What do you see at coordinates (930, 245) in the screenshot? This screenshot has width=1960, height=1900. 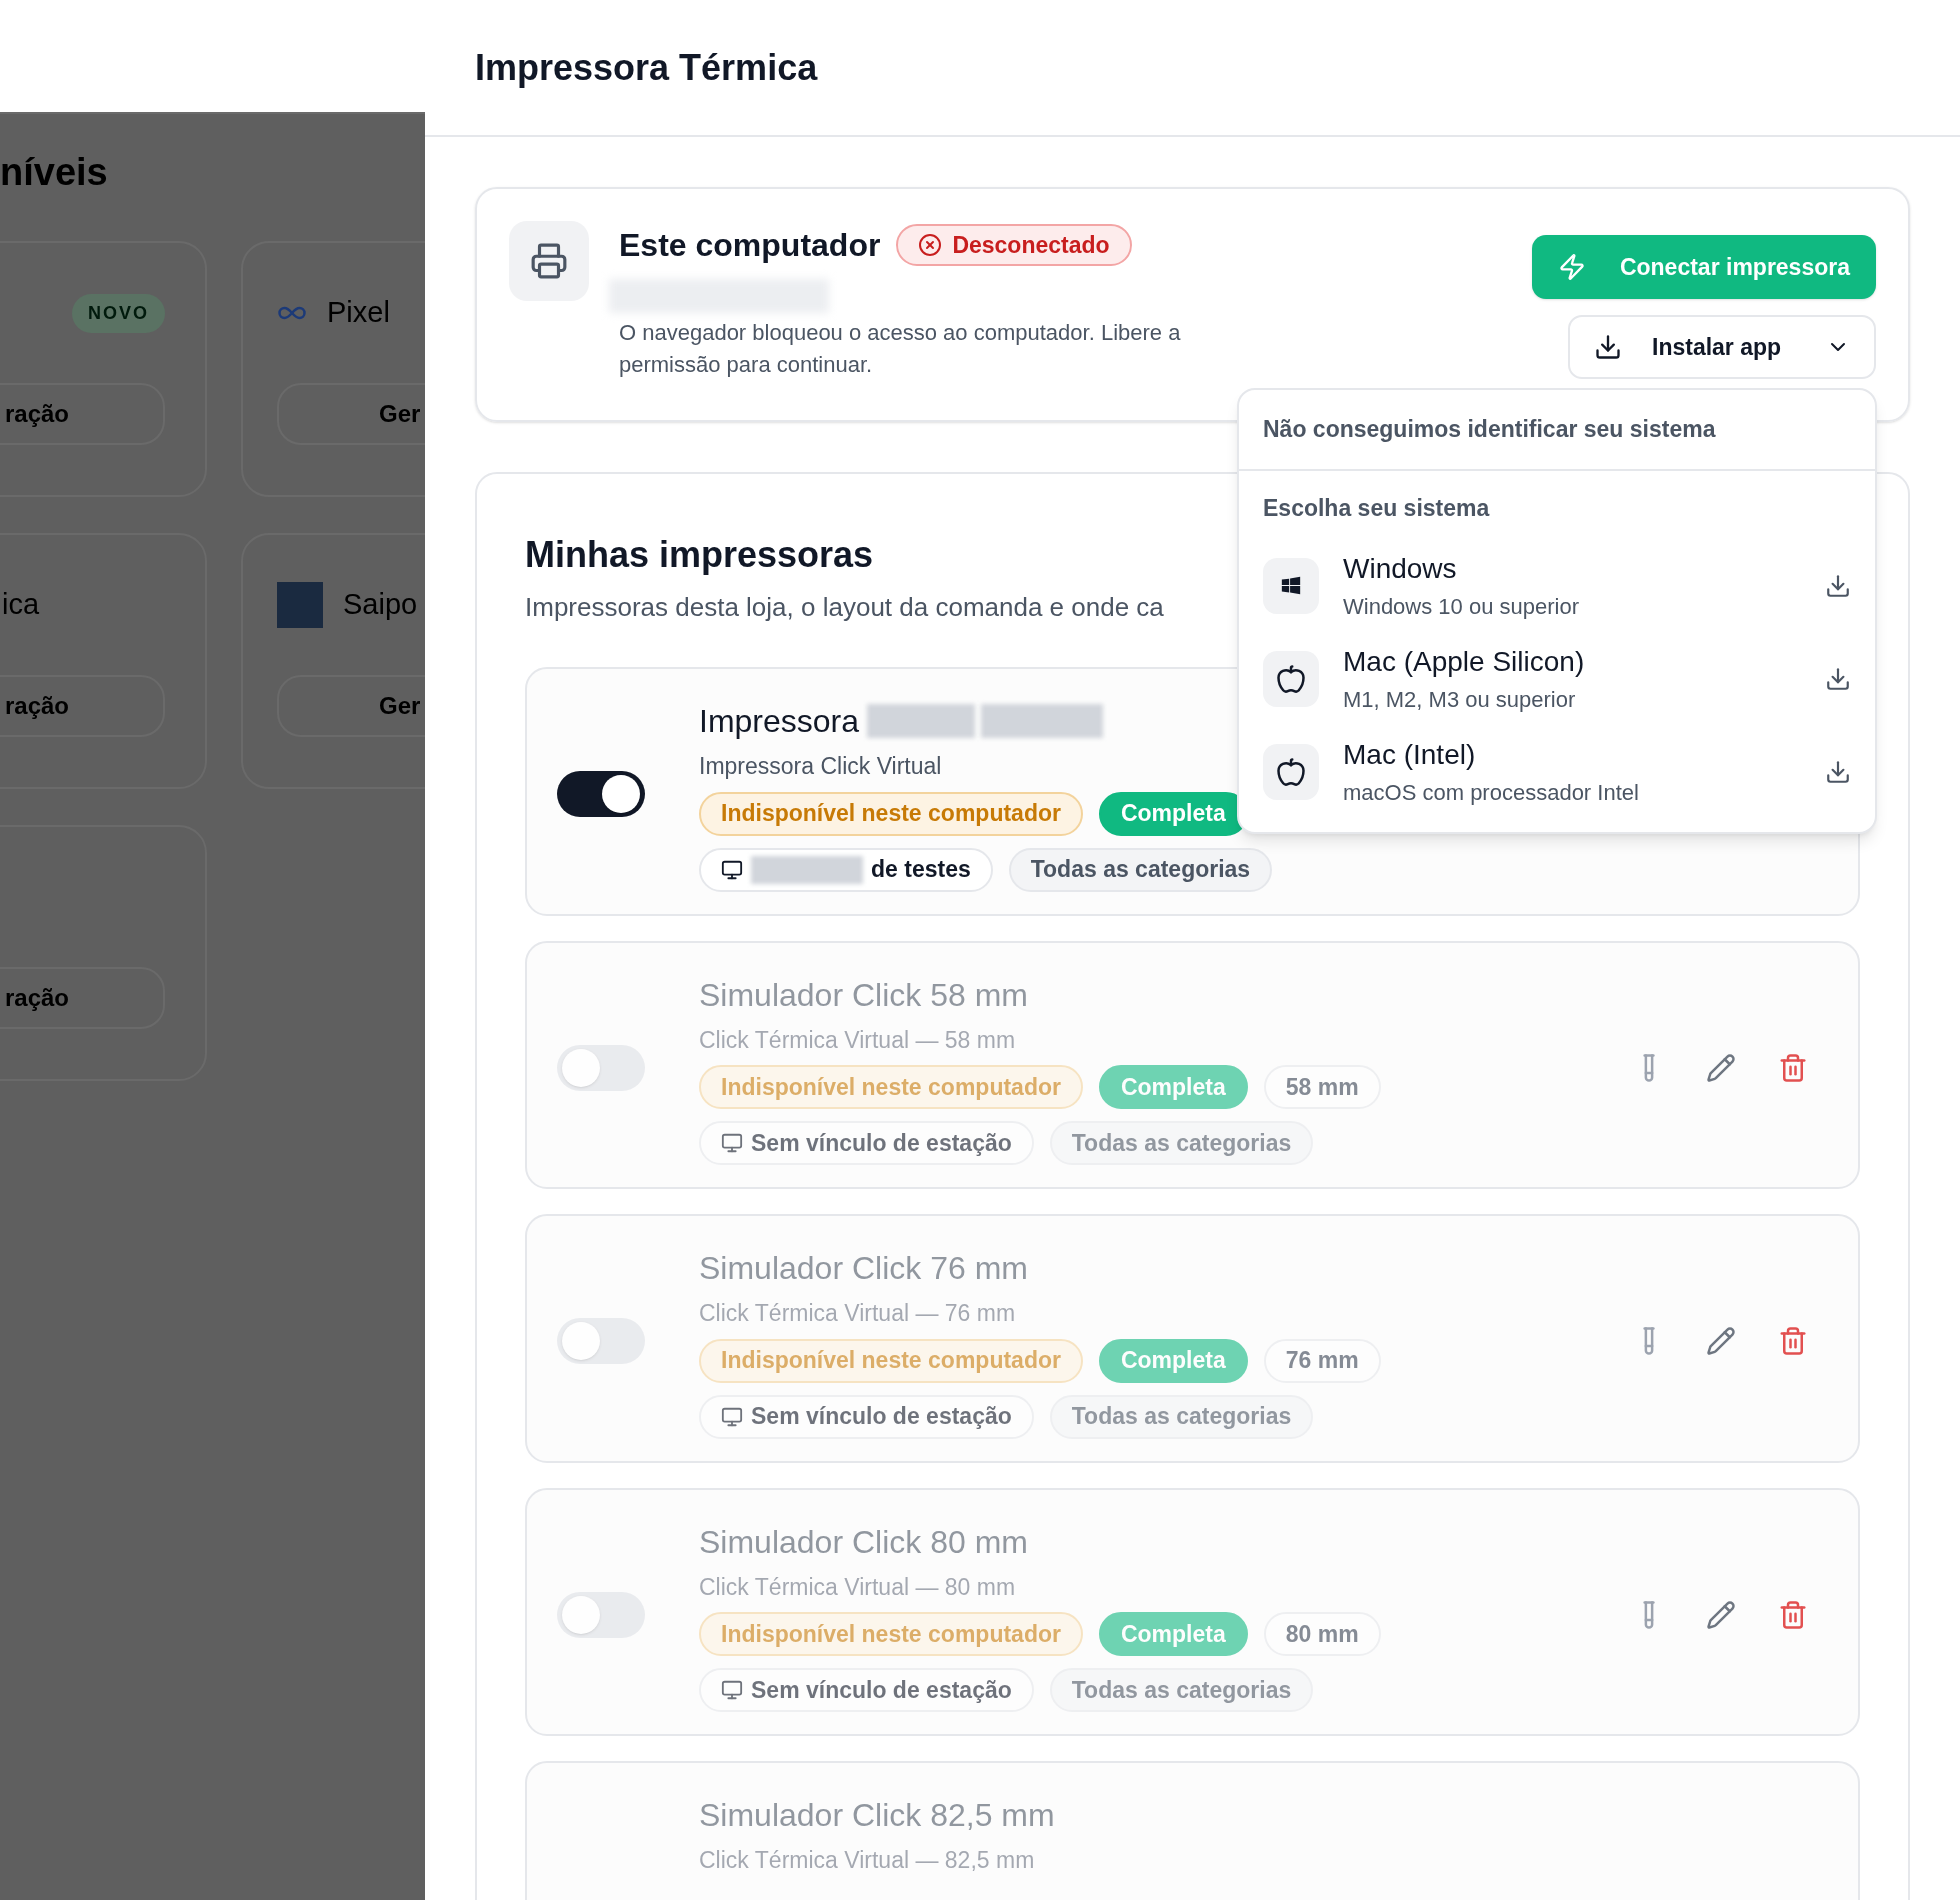 I see `error-icon` at bounding box center [930, 245].